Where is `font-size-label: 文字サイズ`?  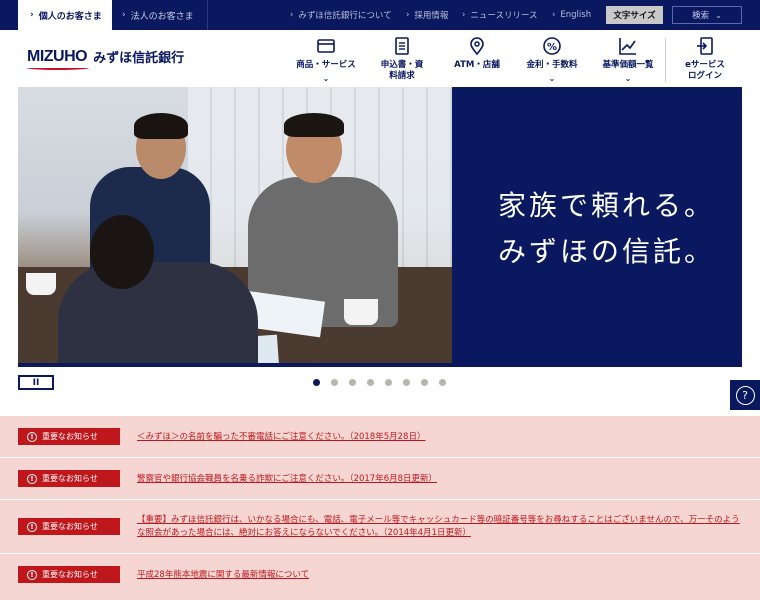
font-size-label: 文字サイズ is located at coordinates (634, 16).